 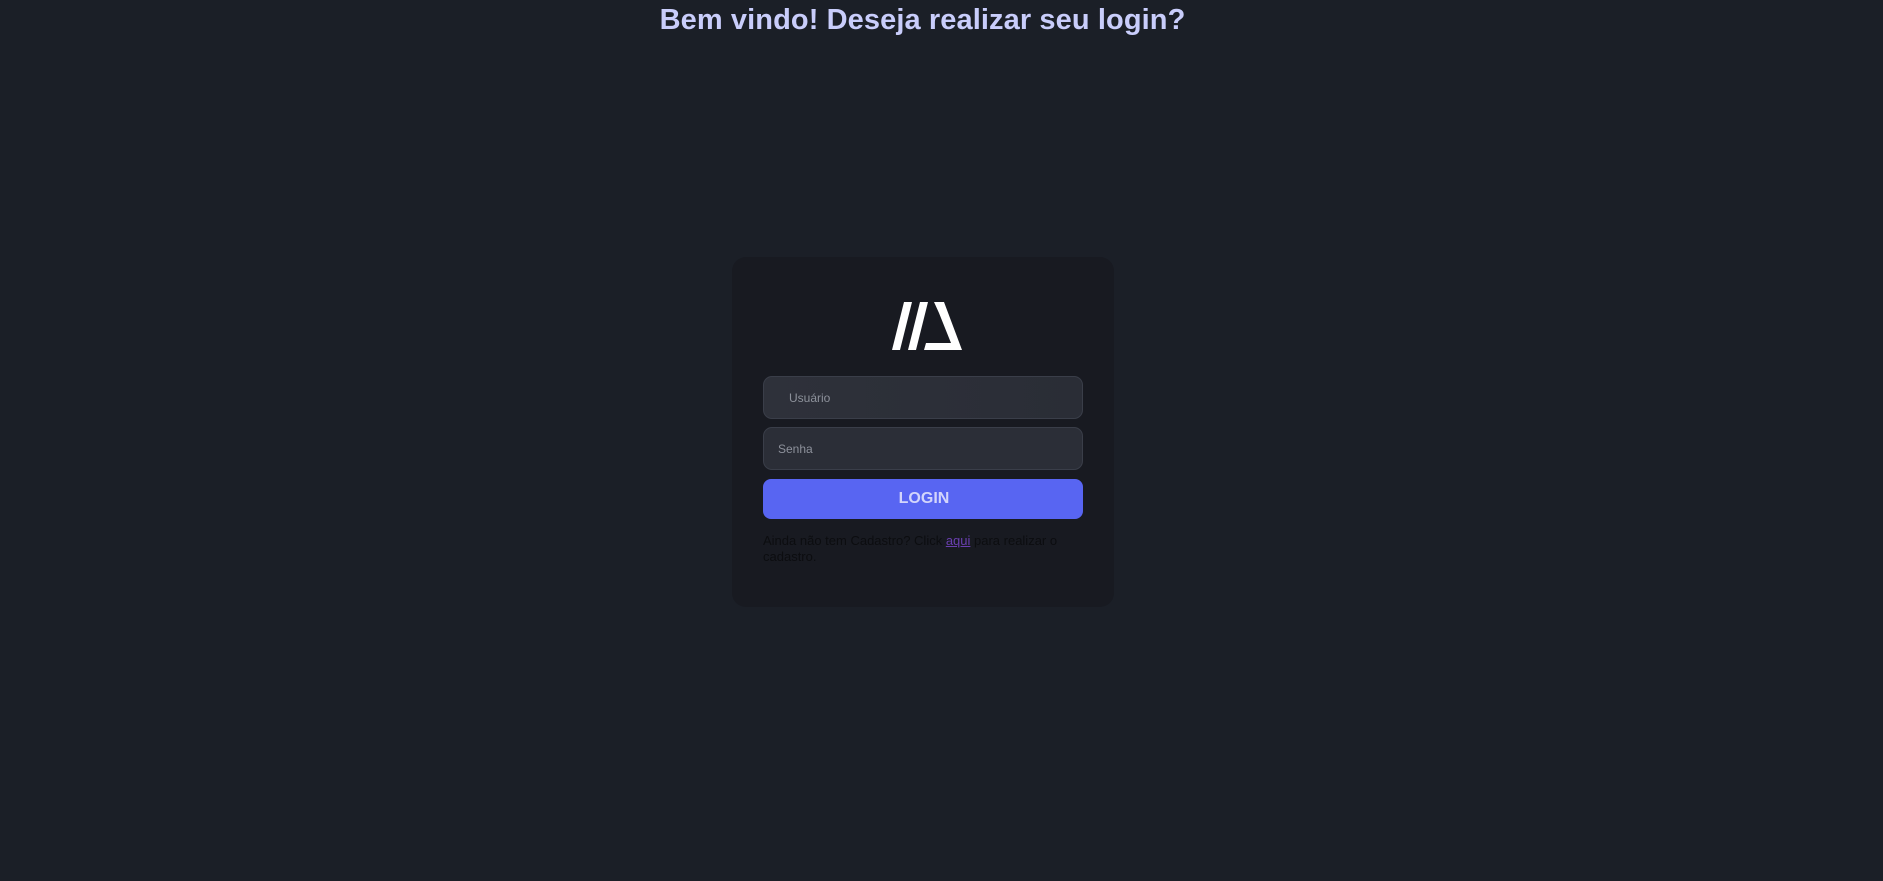 I want to click on signup-text-before: Ainda não tem Cadastro? Click, so click(x=854, y=540).